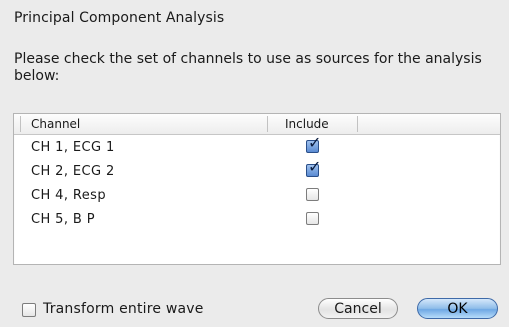 The height and width of the screenshot is (327, 509). What do you see at coordinates (73, 171) in the screenshot?
I see `channel-name: CH 2, ECG 2` at bounding box center [73, 171].